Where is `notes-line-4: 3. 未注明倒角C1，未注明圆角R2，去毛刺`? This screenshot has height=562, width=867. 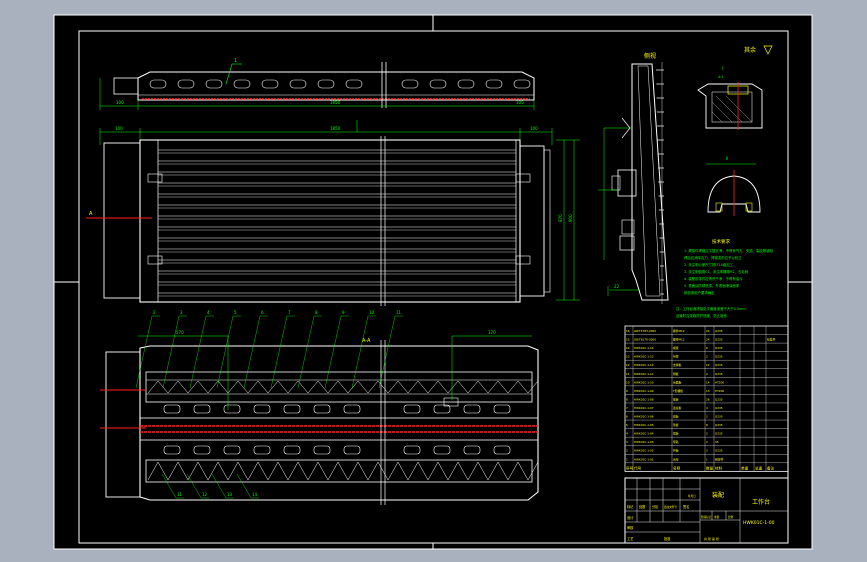
notes-line-4: 3. 未注明倒角C1，未注明圆角R2，去毛刺 is located at coordinates (716, 271).